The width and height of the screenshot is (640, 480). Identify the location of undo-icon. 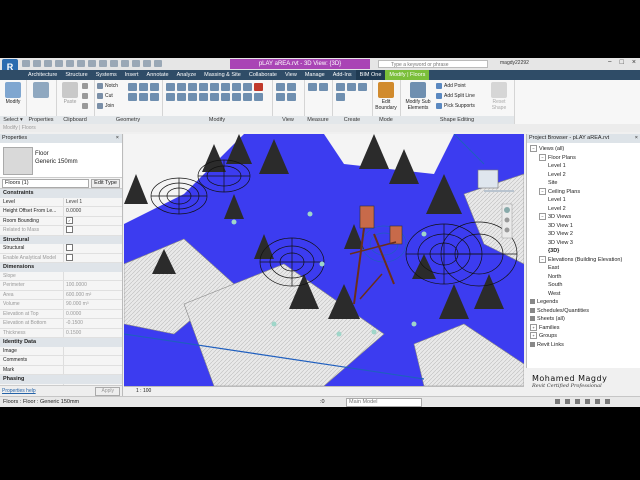
(59, 63).